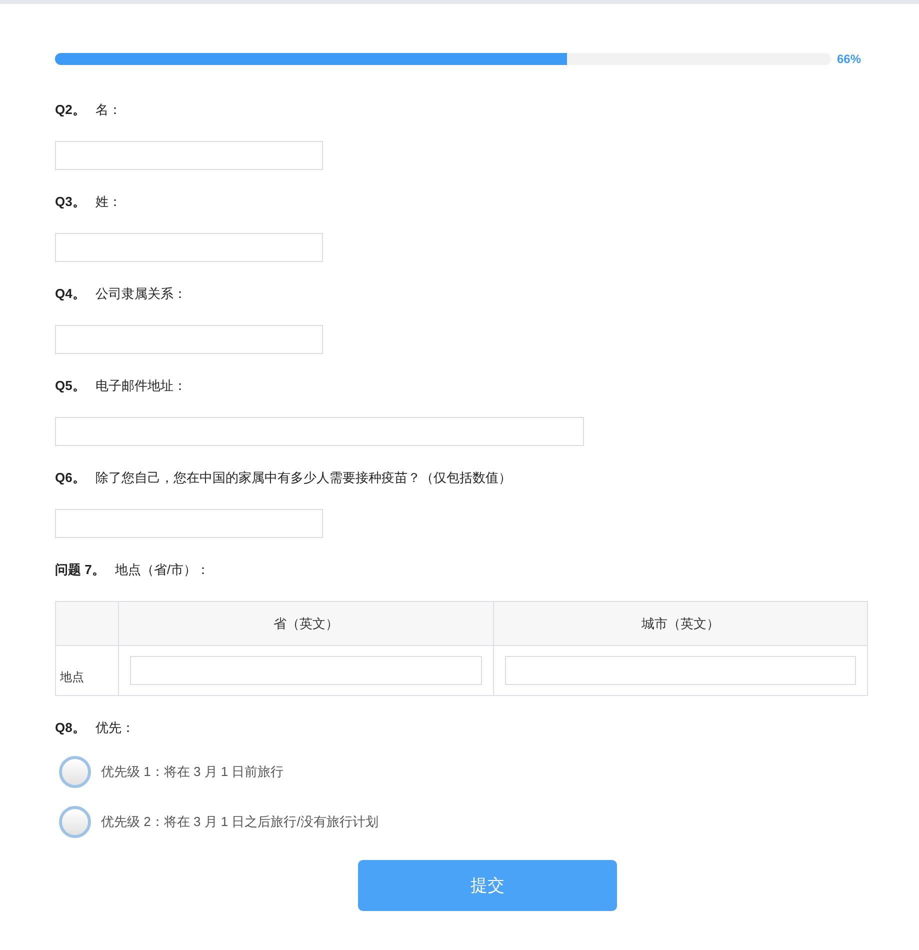 This screenshot has width=919, height=950. I want to click on question-label: 电子邮件地址：, so click(140, 386).